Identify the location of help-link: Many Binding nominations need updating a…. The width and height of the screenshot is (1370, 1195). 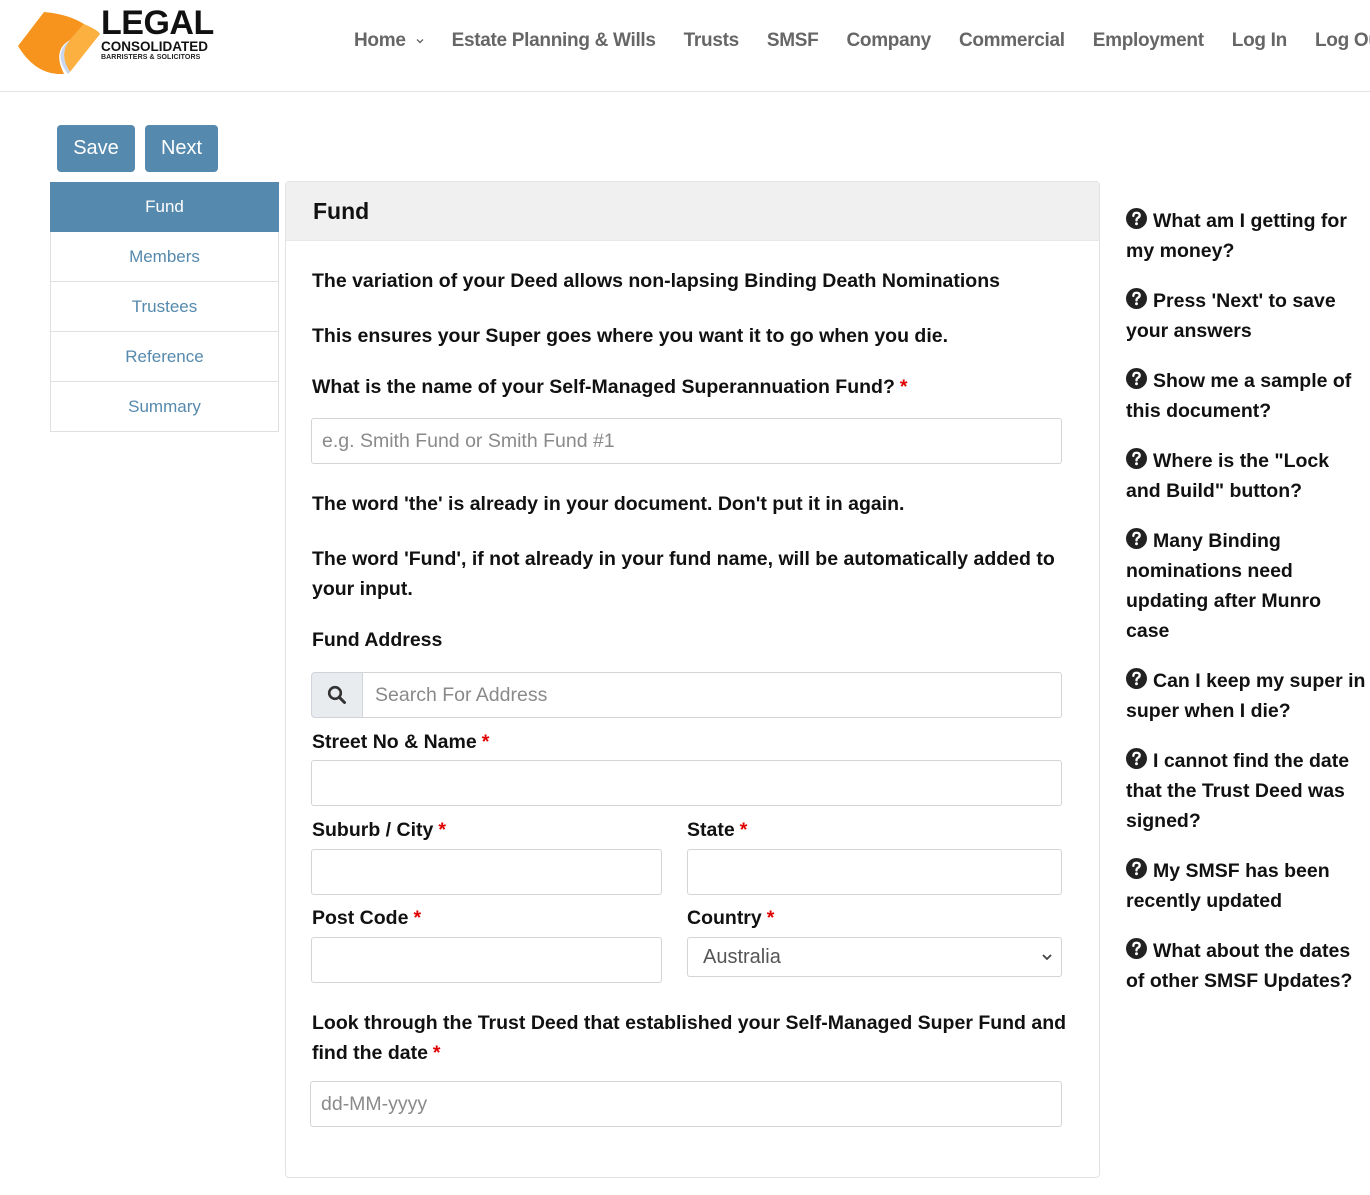
(1246, 586).